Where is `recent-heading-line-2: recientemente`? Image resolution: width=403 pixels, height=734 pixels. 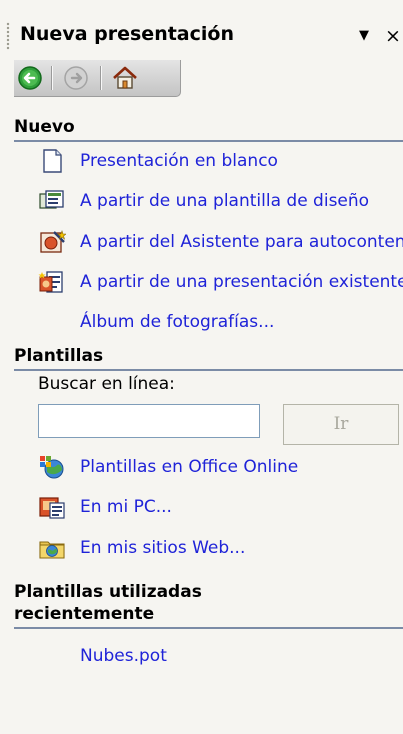
recent-heading-line-2: recientemente is located at coordinates (84, 614).